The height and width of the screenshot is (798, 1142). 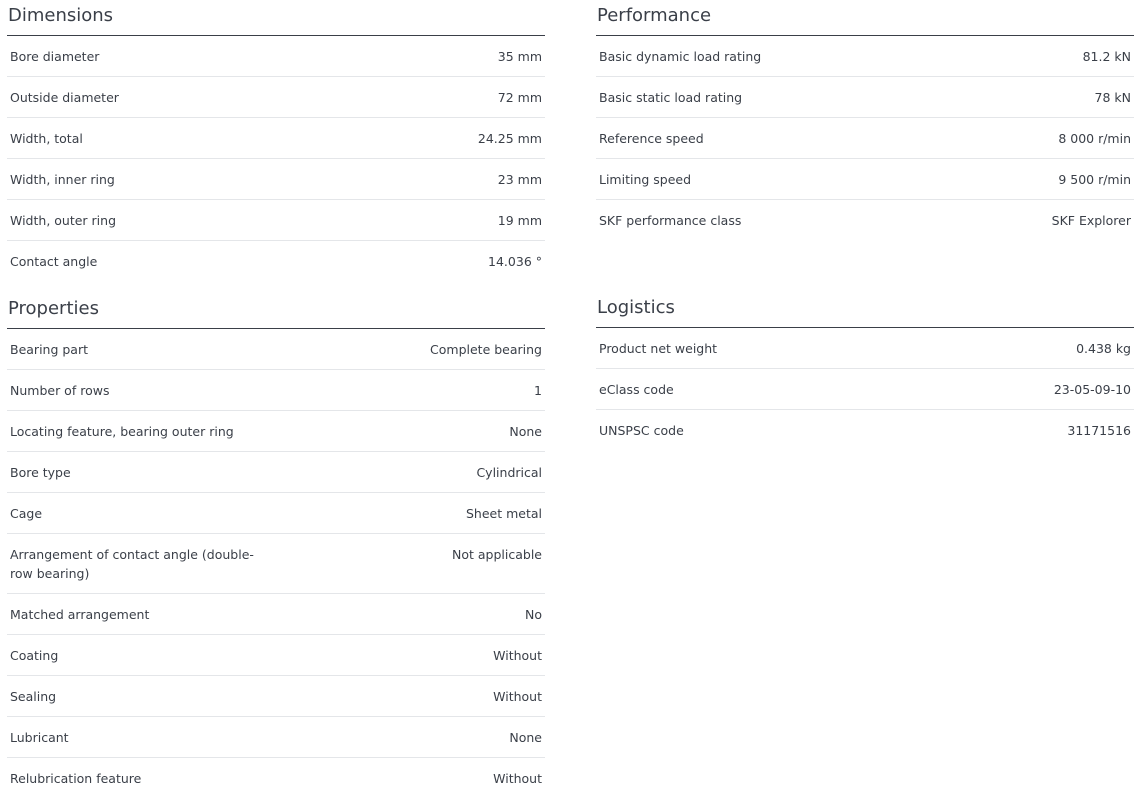 What do you see at coordinates (865, 430) in the screenshot?
I see `spec-row-unspsc-code: UNSPSC code 31171516` at bounding box center [865, 430].